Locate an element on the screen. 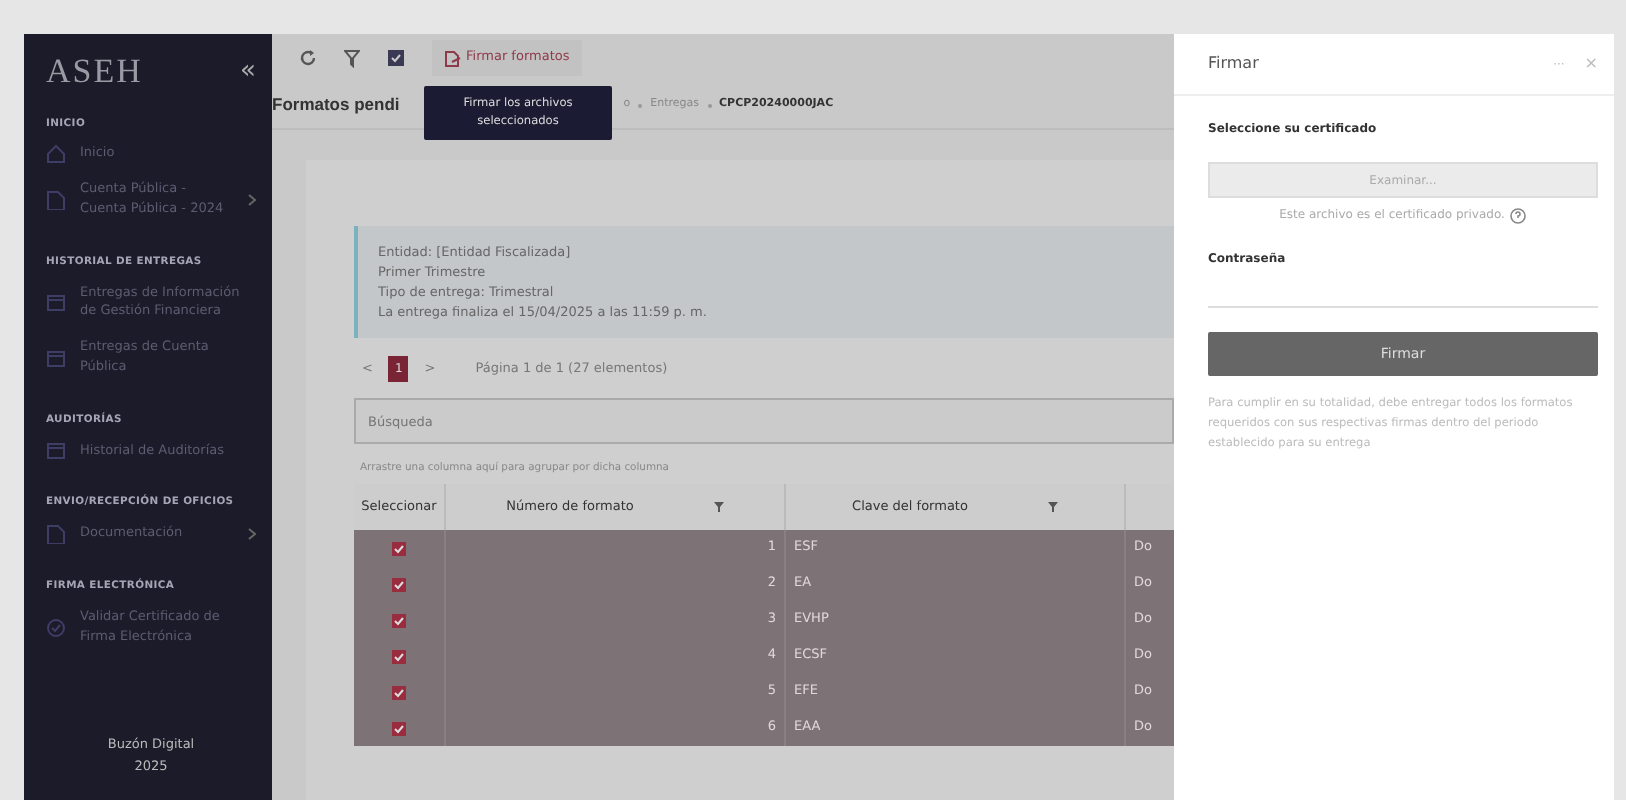  checkbox-icon is located at coordinates (396, 58).